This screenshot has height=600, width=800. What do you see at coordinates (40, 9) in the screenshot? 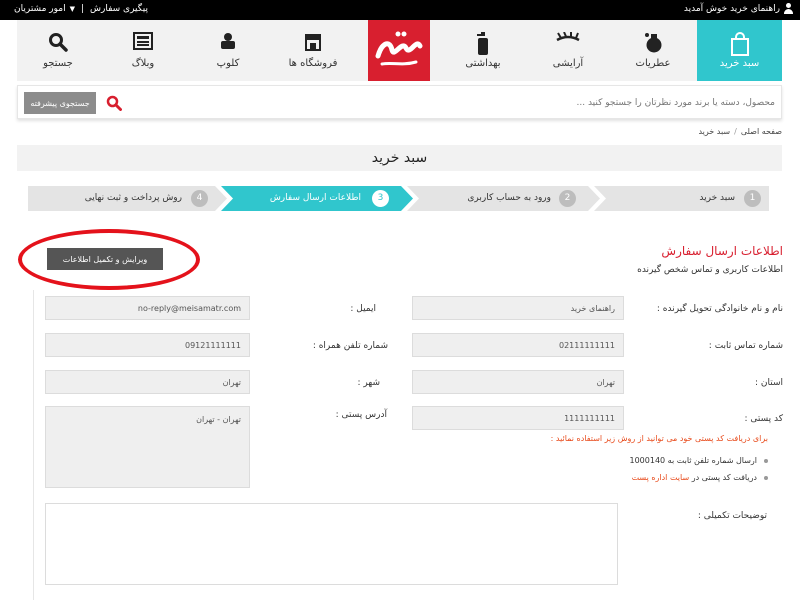
I see `customers-menu: امور مشتریان` at bounding box center [40, 9].